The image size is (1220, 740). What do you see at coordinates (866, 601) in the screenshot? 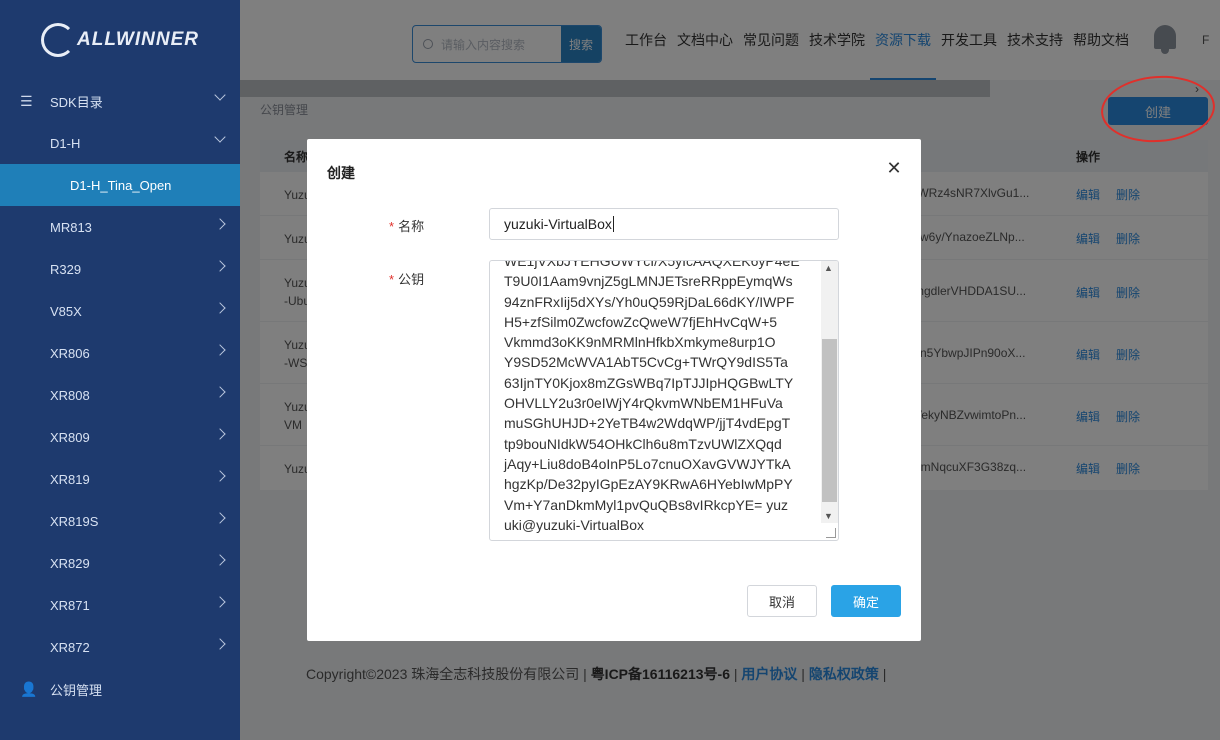
I see `confirm-button: 确定` at bounding box center [866, 601].